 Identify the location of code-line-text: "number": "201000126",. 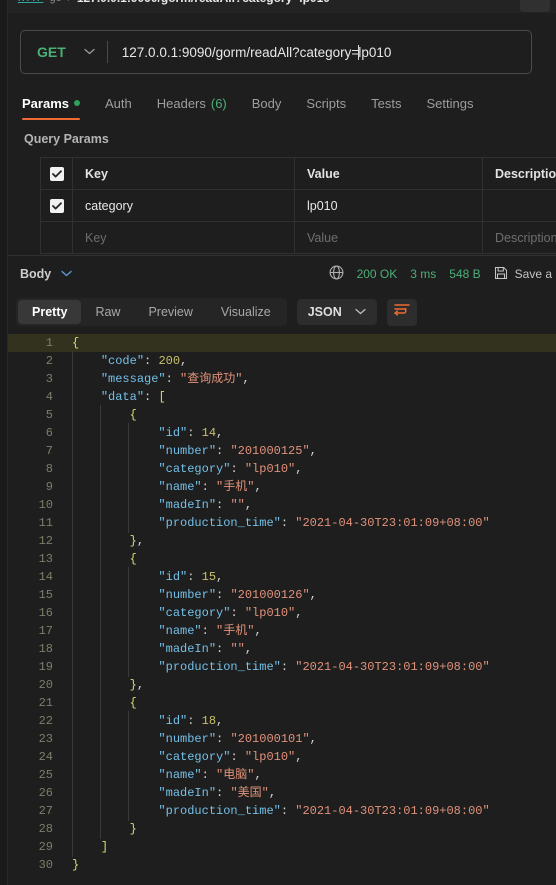
(310, 595).